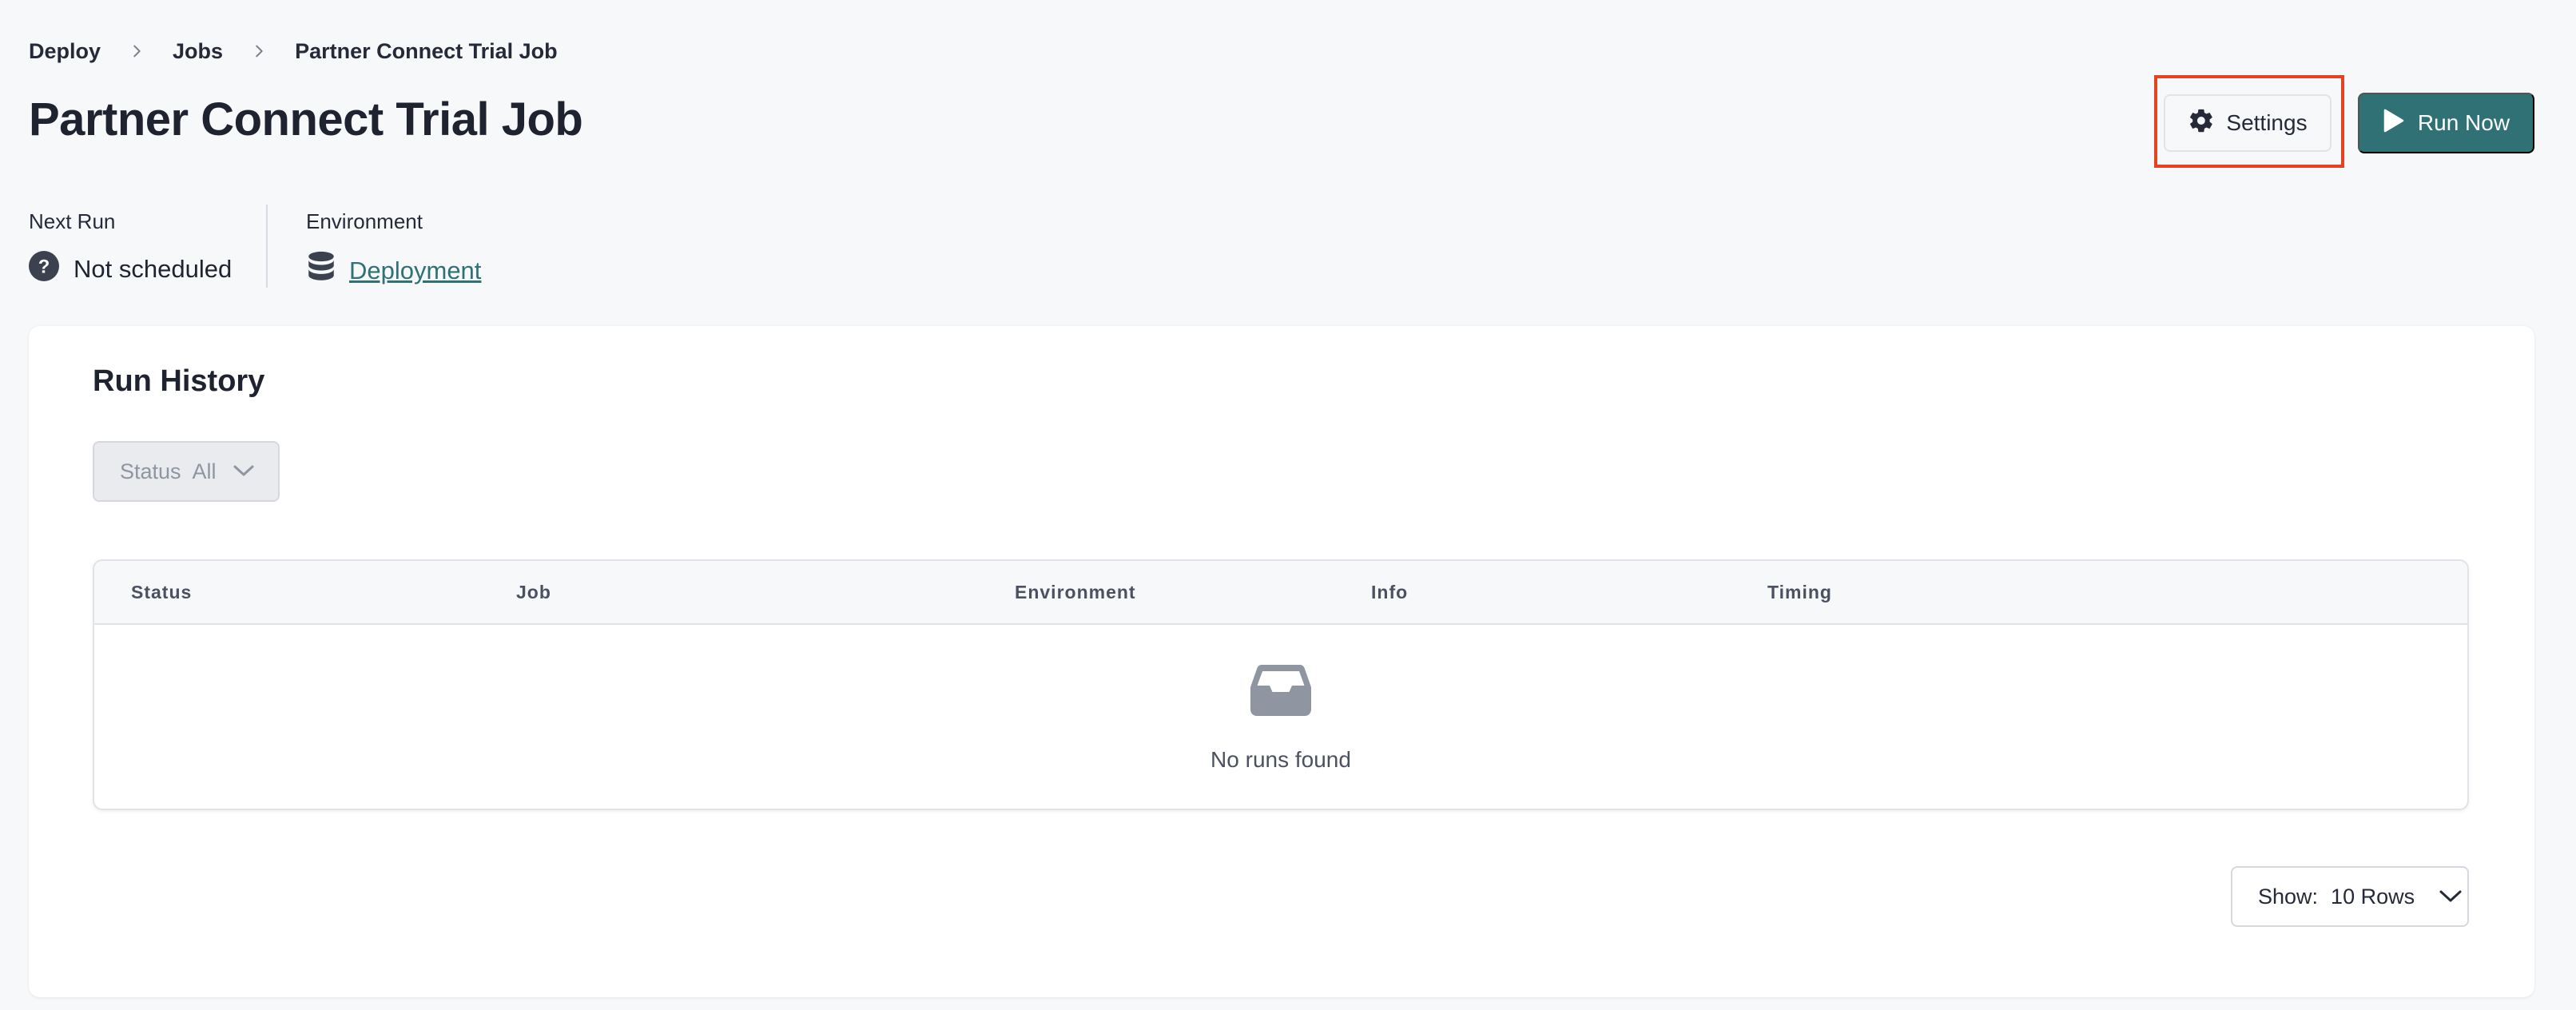 The width and height of the screenshot is (2576, 1010). I want to click on page-title: Partner Connect Trial Job, so click(306, 119).